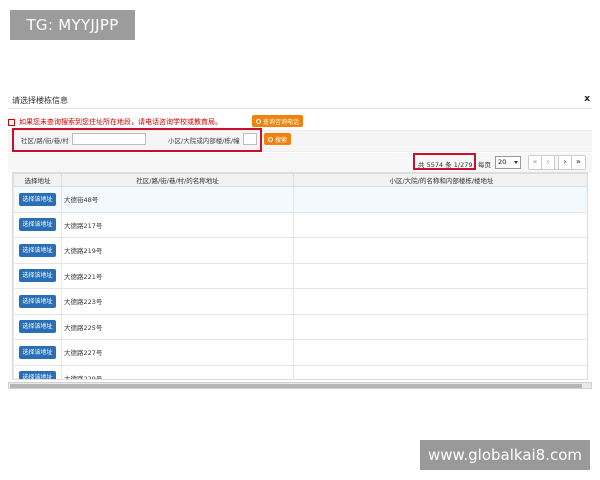 This screenshot has height=480, width=600. What do you see at coordinates (484, 165) in the screenshot?
I see `per-page-label: 每页` at bounding box center [484, 165].